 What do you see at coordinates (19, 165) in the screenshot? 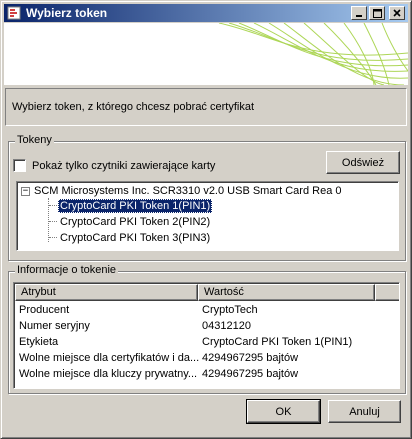
I see `show-readers-with-cards-checkbox` at bounding box center [19, 165].